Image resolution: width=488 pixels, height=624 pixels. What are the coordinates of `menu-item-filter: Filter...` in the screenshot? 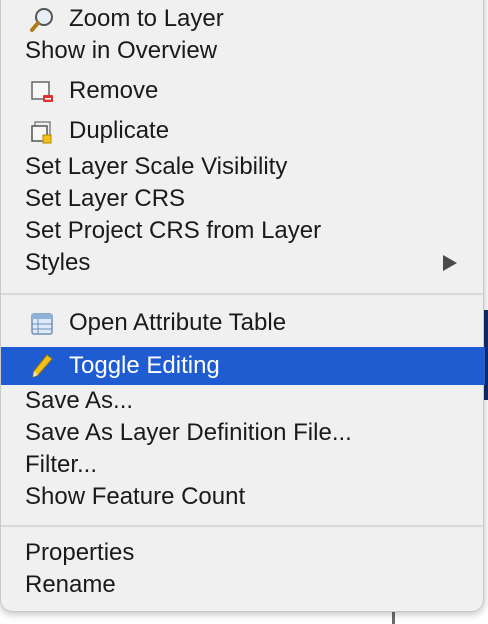 It's located at (243, 465).